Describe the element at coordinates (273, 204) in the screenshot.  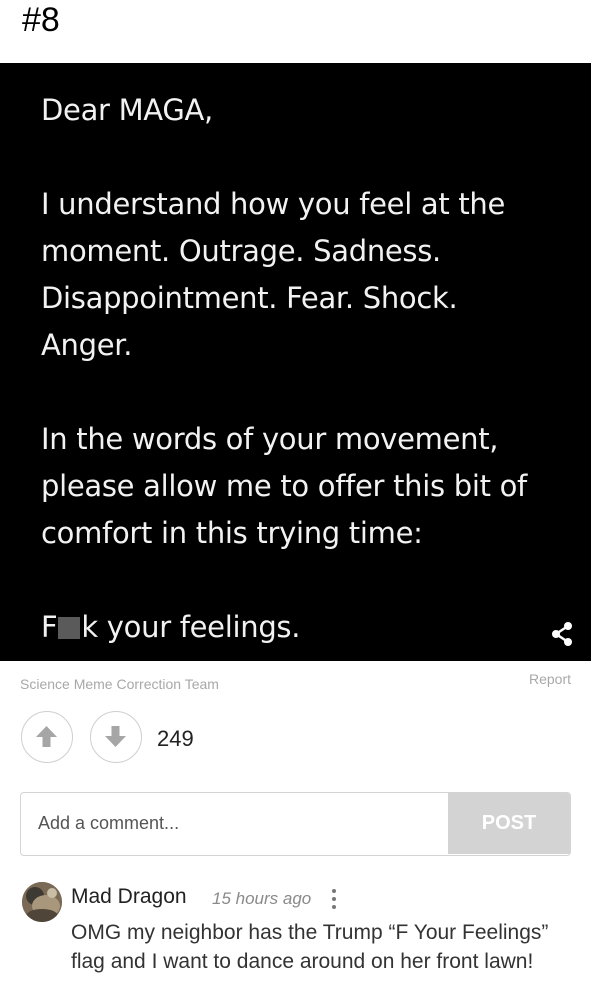
I see `meme-line: I understand how you feel at the` at that location.